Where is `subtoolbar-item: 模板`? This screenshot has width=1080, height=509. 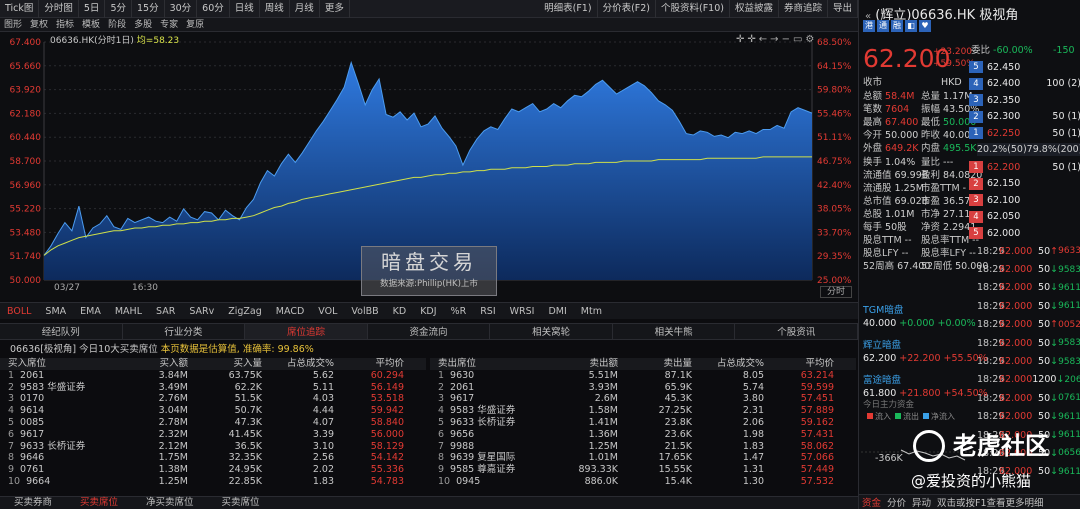
subtoolbar-item: 模板 is located at coordinates (91, 25).